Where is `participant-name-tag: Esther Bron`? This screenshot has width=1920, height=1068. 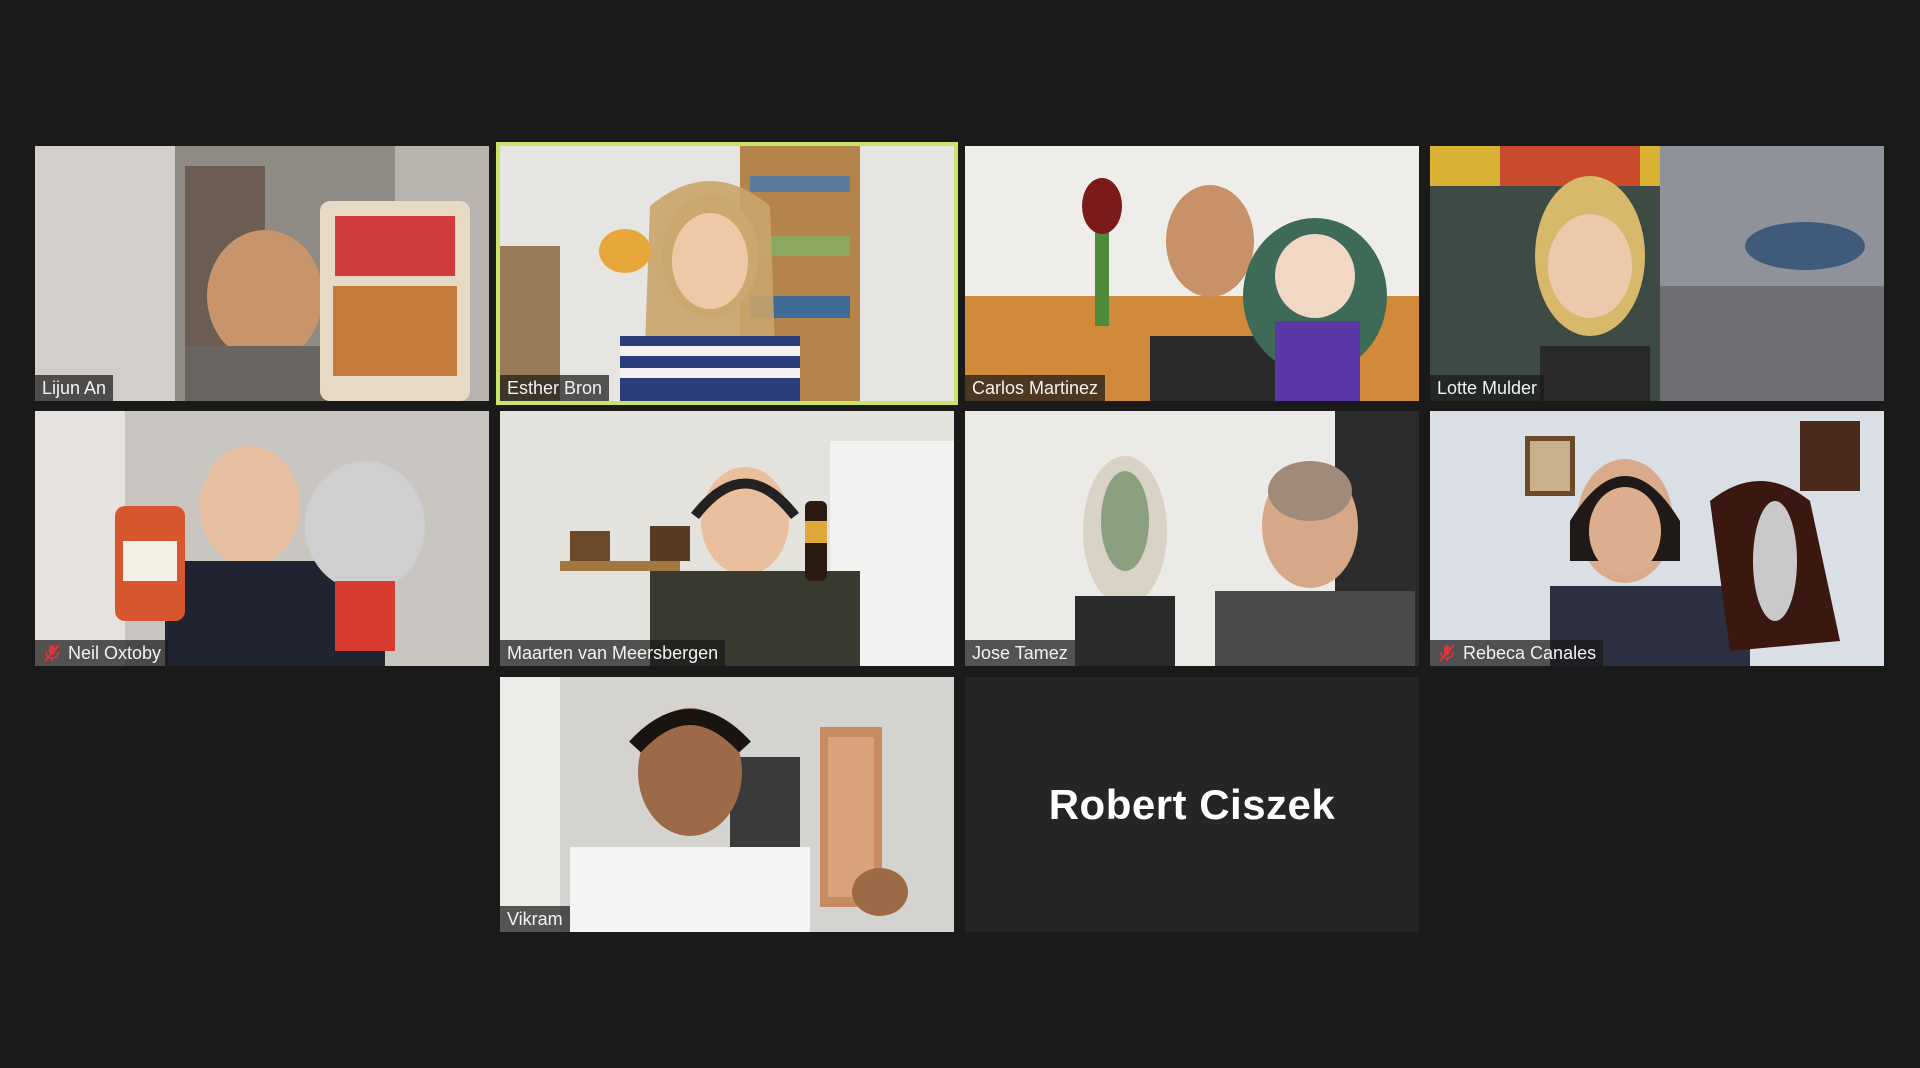 participant-name-tag: Esther Bron is located at coordinates (555, 388).